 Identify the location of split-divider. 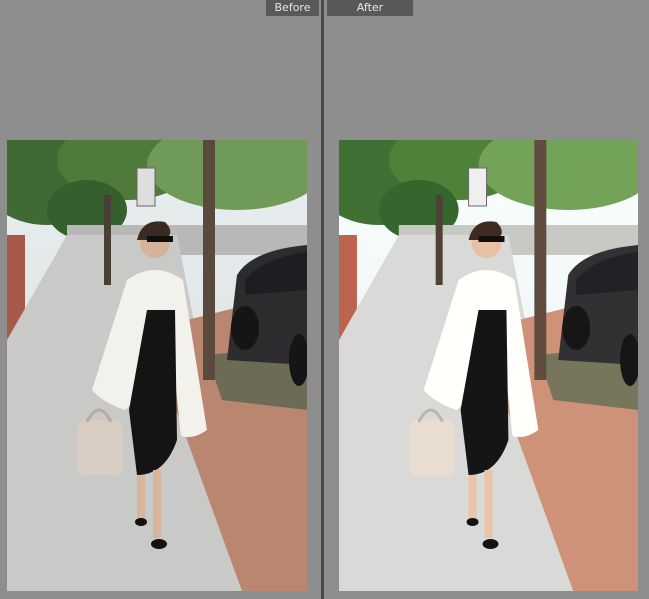
(322, 299).